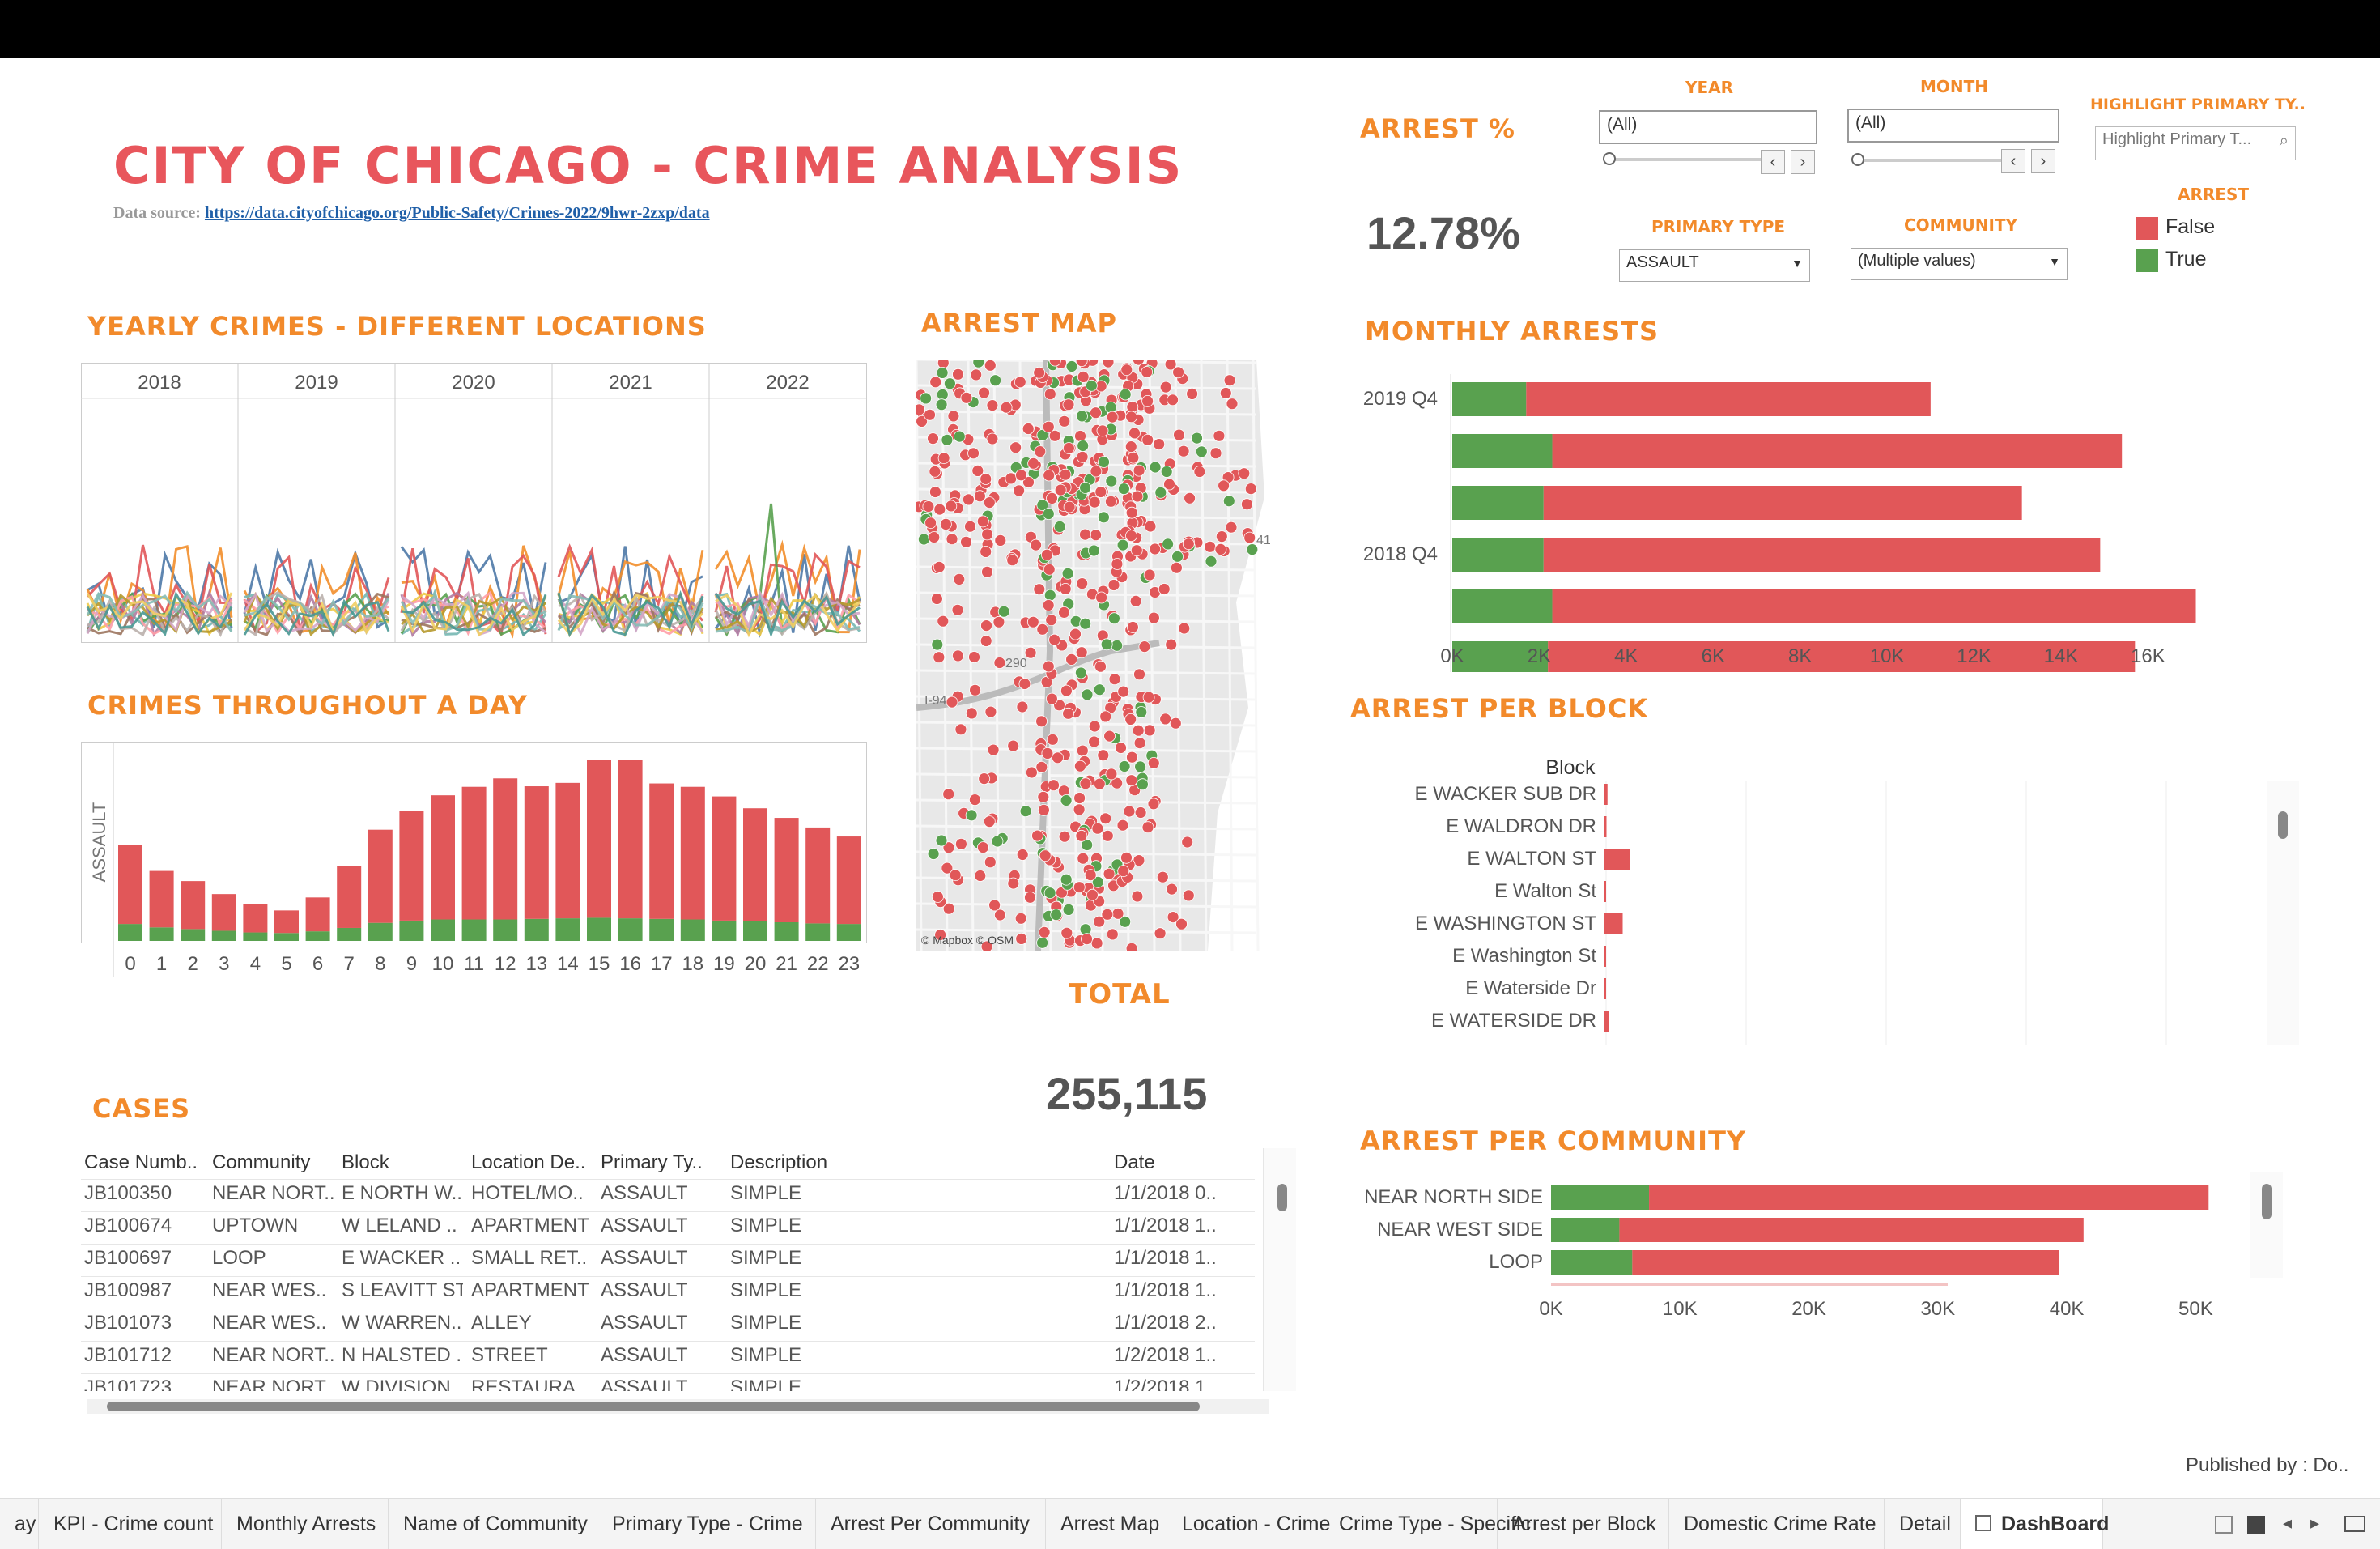  What do you see at coordinates (2287, 1523) in the screenshot?
I see `prev-sheet-icon: ◂` at bounding box center [2287, 1523].